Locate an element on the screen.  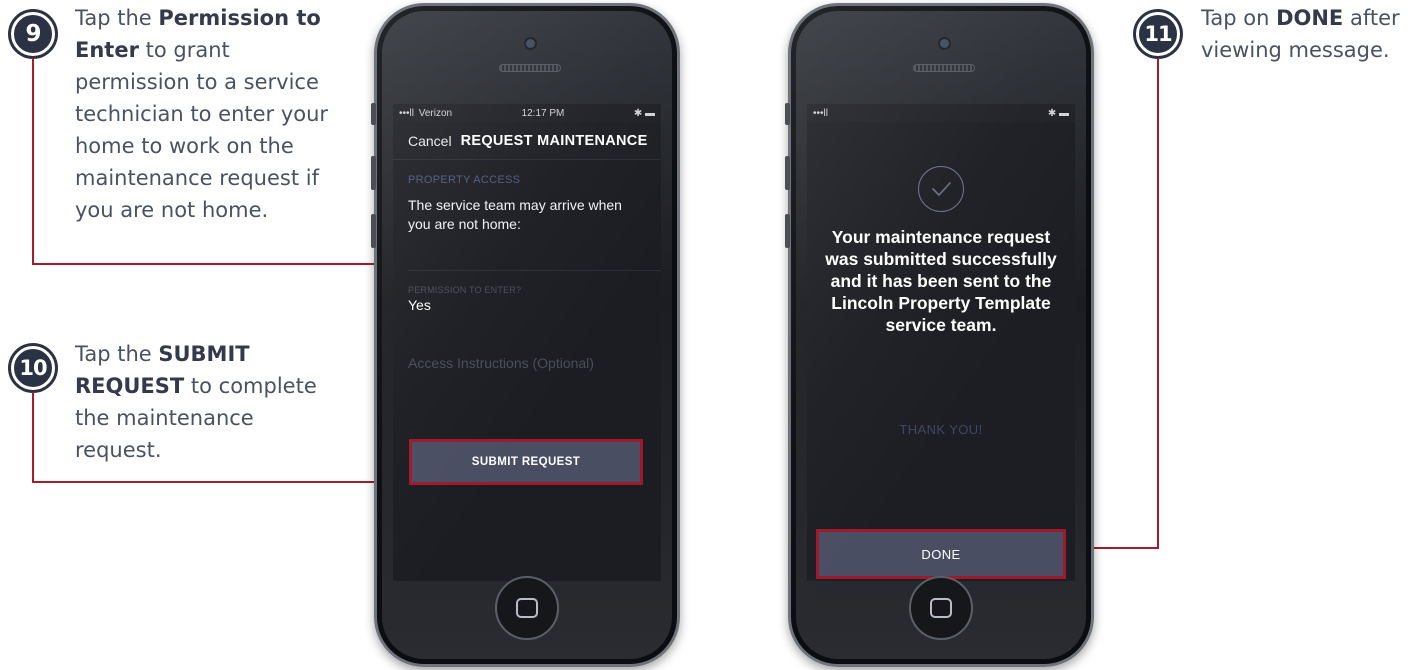
step-10-number: 10 is located at coordinates (33, 368).